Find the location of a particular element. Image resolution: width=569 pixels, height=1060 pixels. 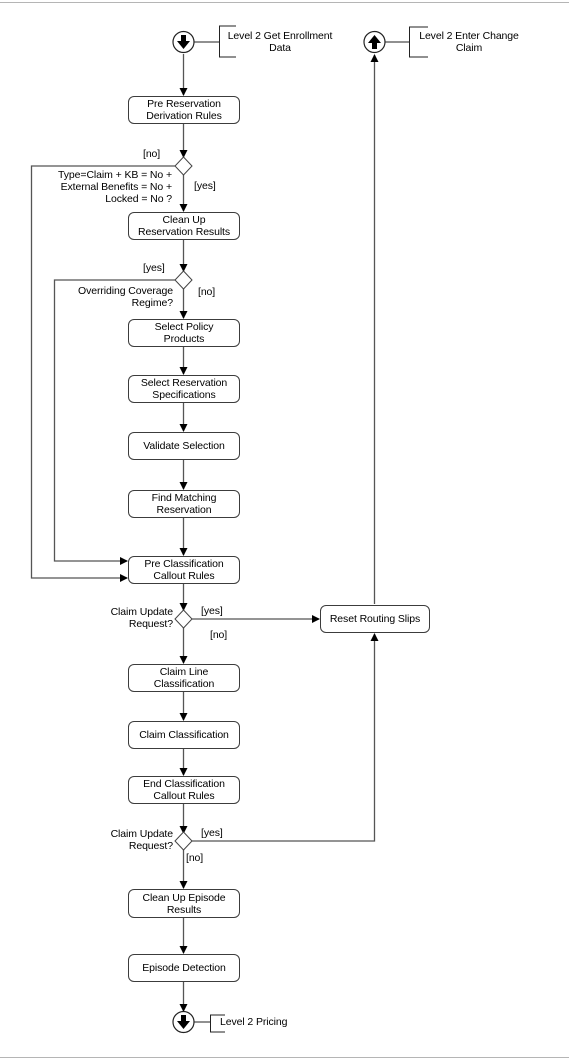

node-clean-up-episode: Clean Up Episode Results is located at coordinates (184, 903).